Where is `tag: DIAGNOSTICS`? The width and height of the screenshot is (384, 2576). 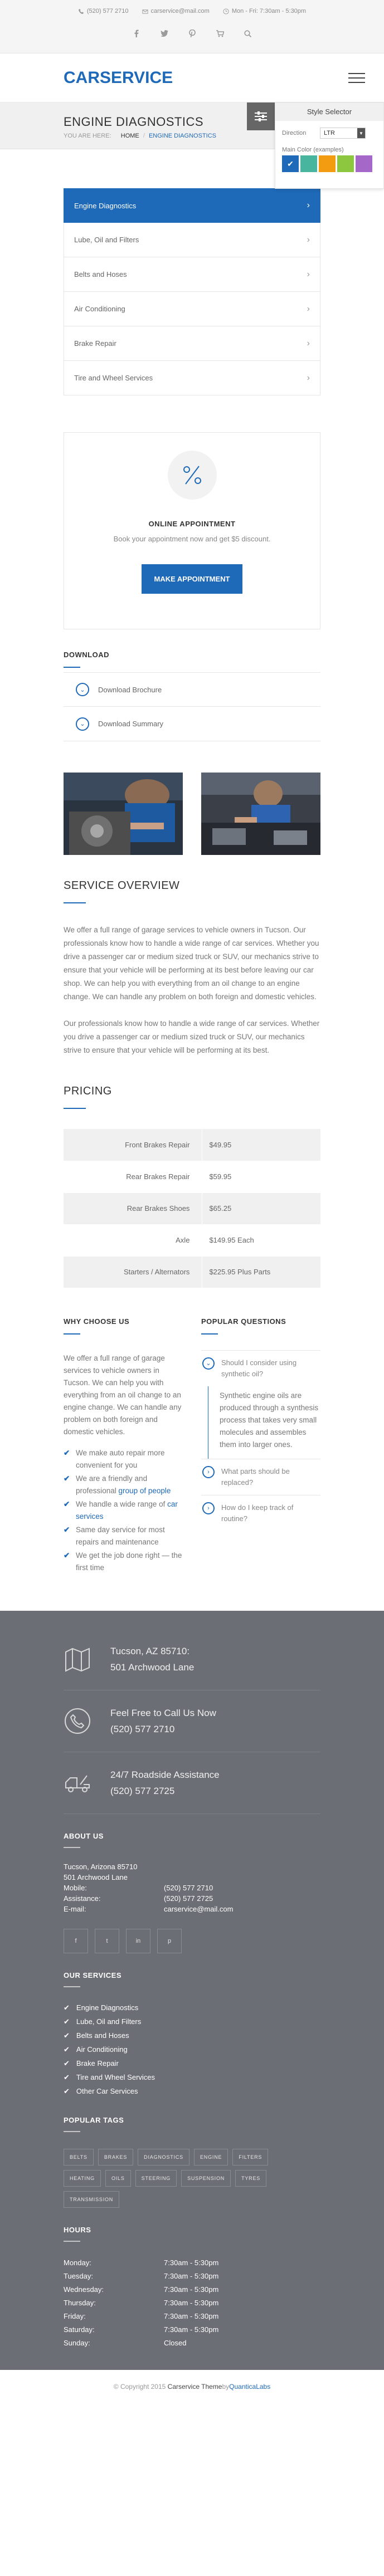
tag: DIAGNOSTICS is located at coordinates (163, 2157).